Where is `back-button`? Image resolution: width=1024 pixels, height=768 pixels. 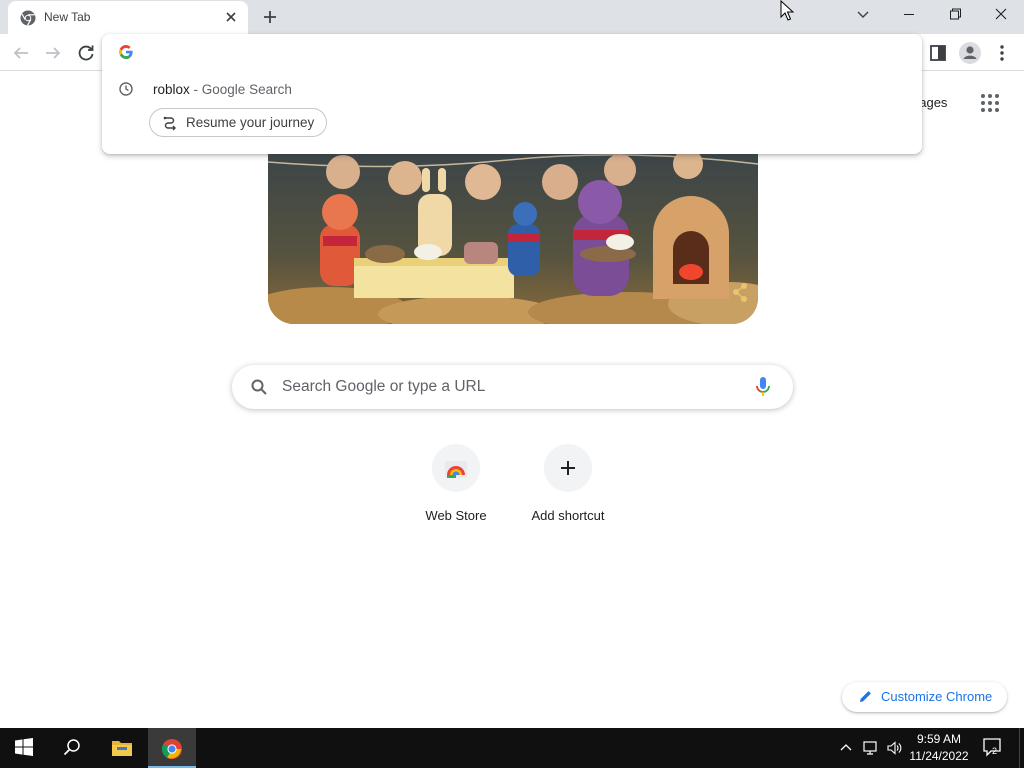
back-button is located at coordinates (21, 53).